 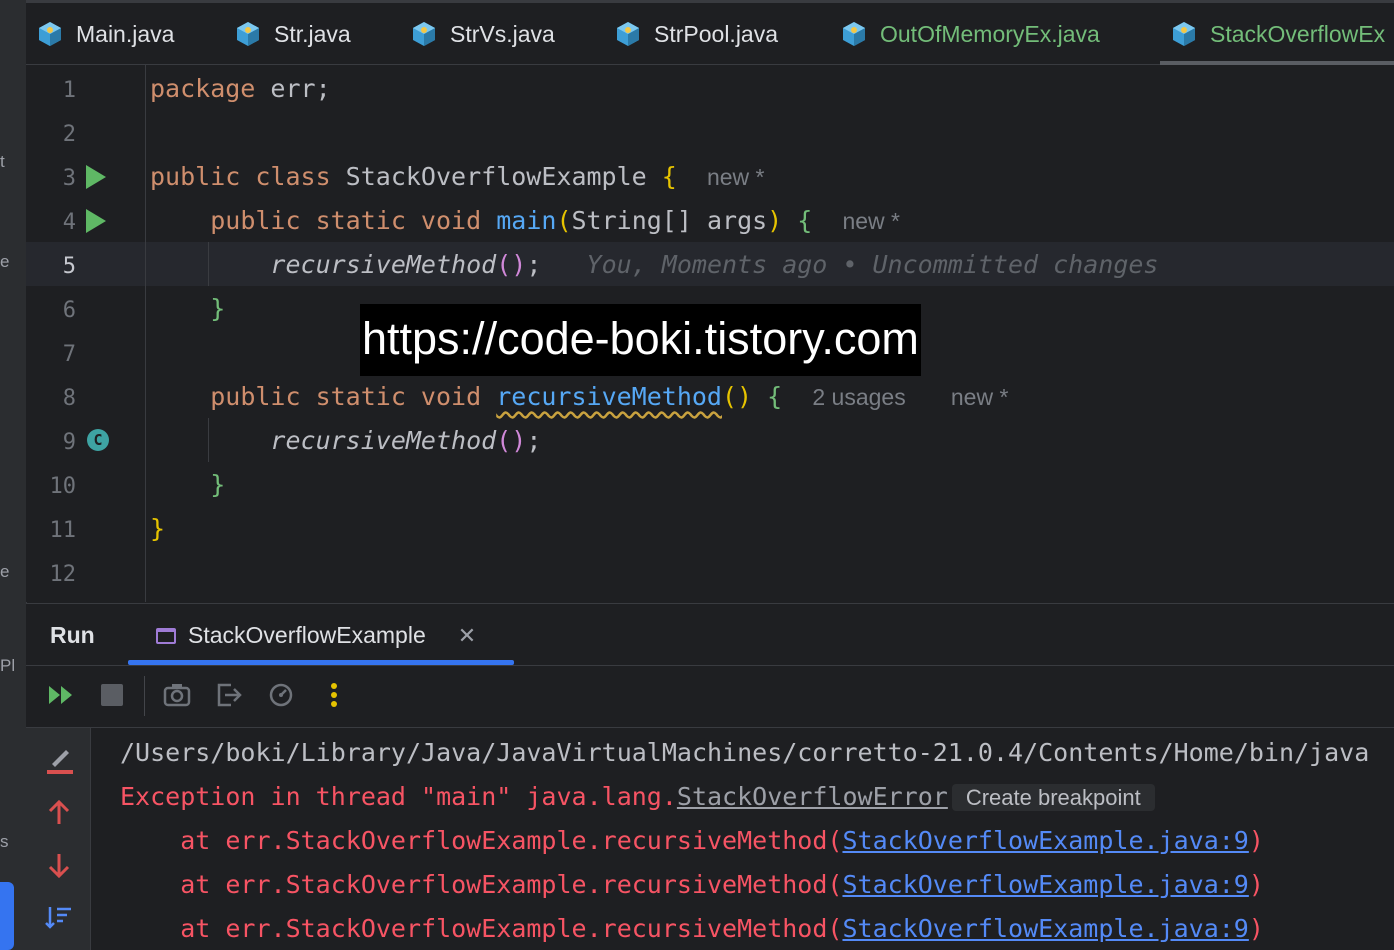 What do you see at coordinates (398, 796) in the screenshot?
I see `exception-text: Exception in thread "main" java.lang.` at bounding box center [398, 796].